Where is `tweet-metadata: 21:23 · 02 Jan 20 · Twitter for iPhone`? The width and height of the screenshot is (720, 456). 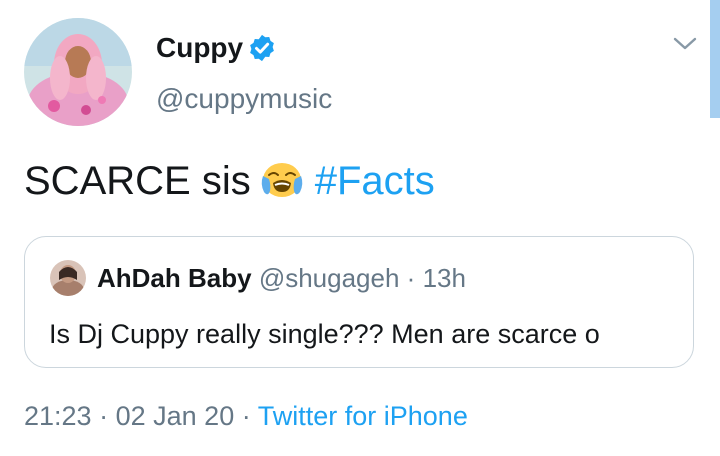 tweet-metadata: 21:23 · 02 Jan 20 · Twitter for iPhone is located at coordinates (246, 416).